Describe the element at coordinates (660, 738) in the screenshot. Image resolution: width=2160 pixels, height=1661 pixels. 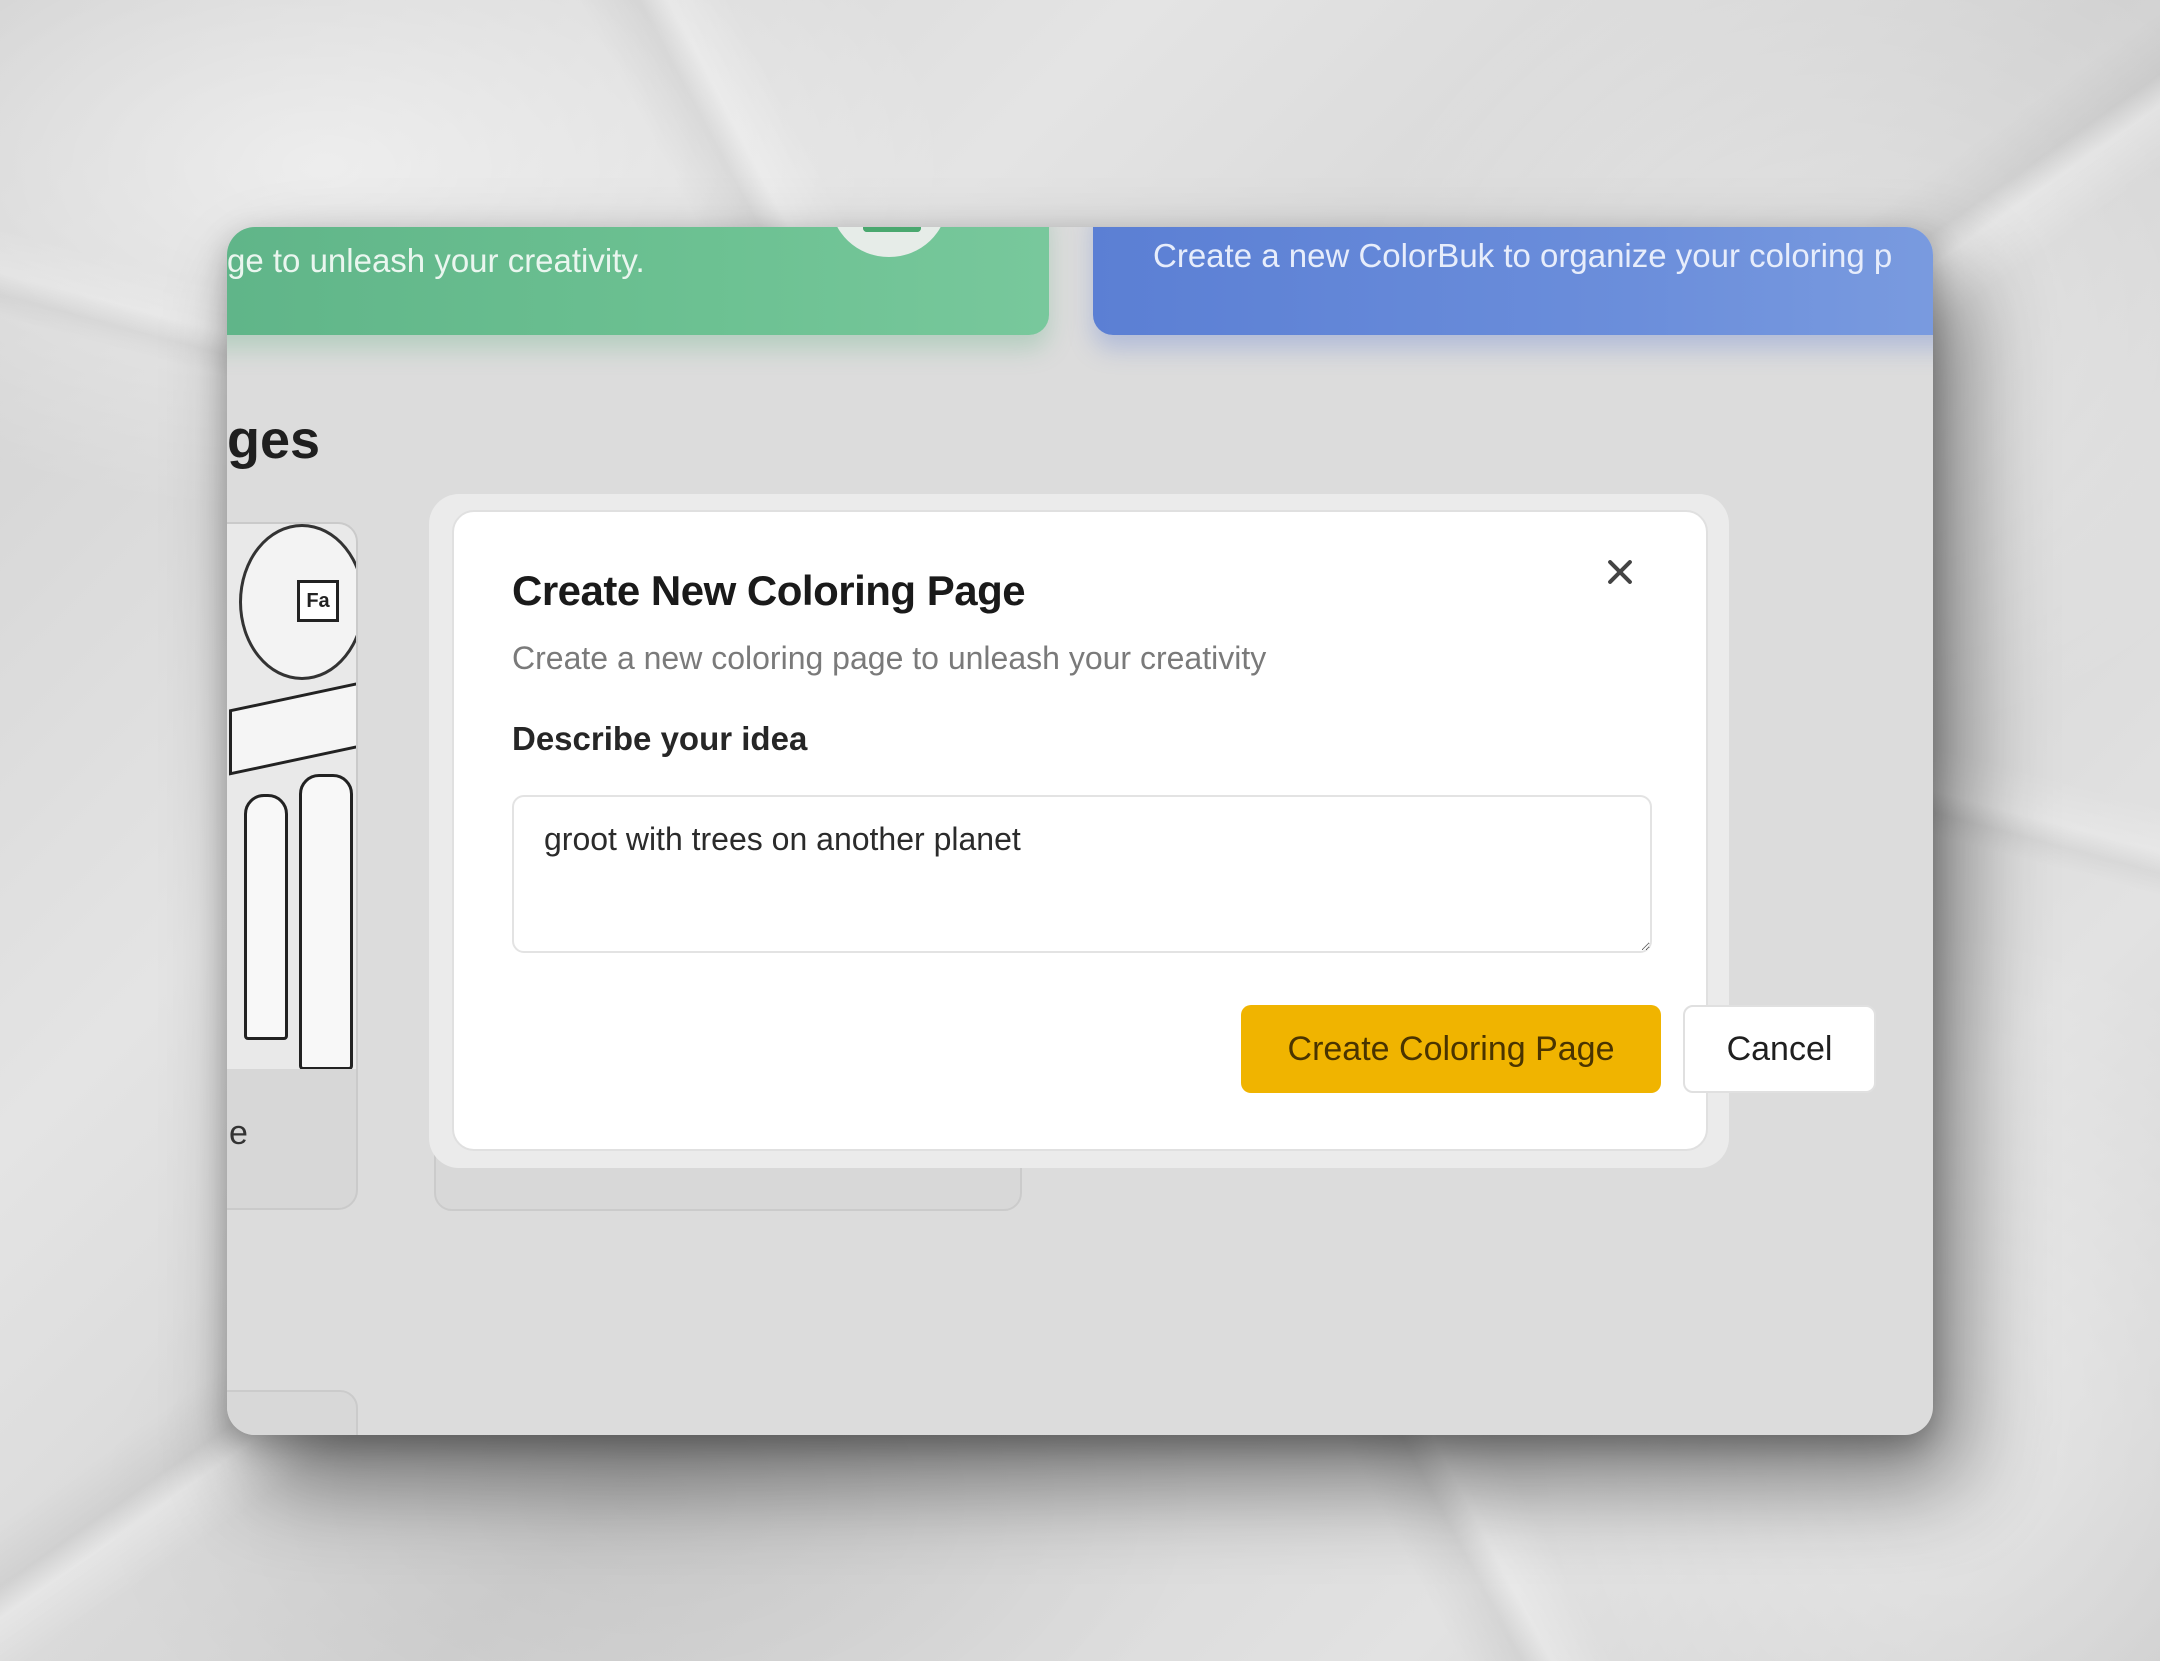
I see `idea-field-label: Describe your idea` at that location.